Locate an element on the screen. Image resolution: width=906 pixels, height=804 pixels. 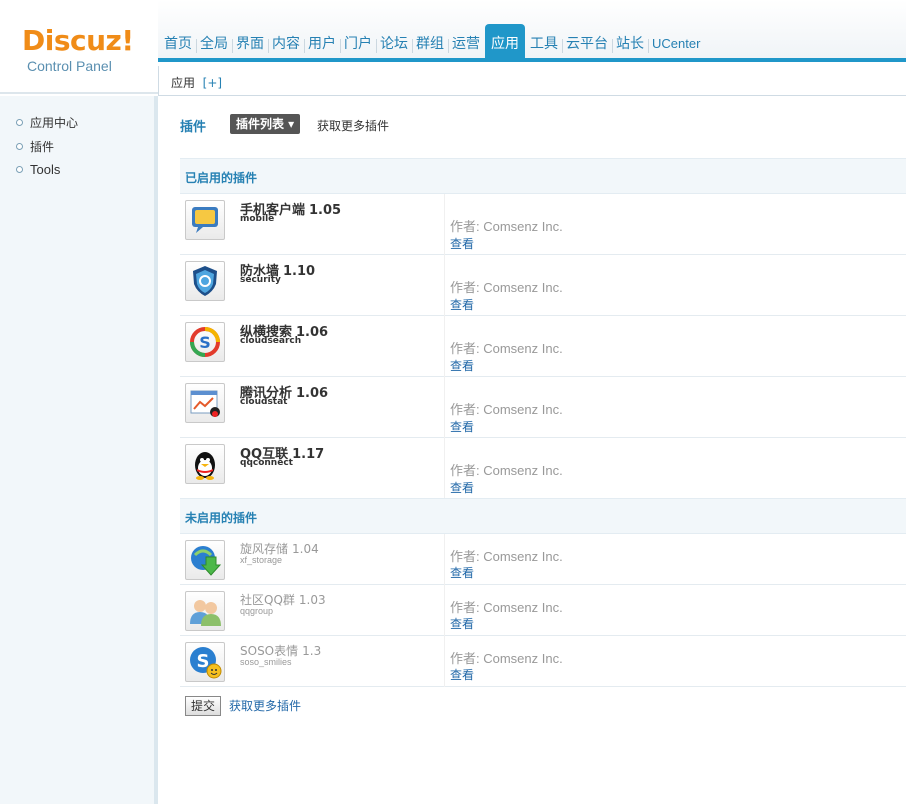
plugin-version: 1.3 is located at coordinates (312, 651).